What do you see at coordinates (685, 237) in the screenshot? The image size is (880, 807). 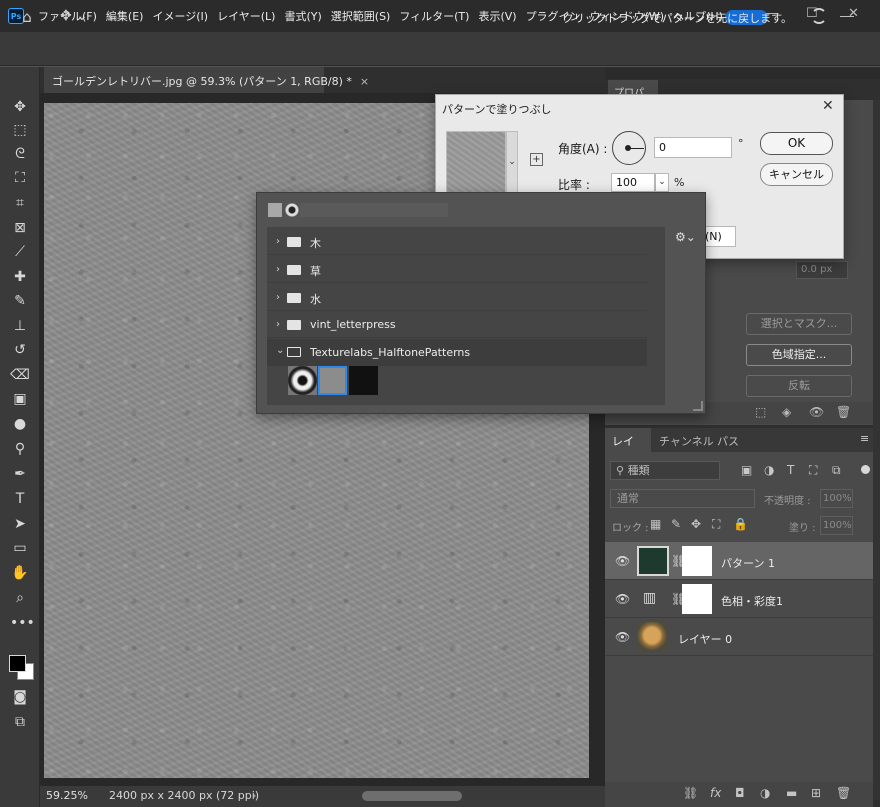 I see `gear-icon: ⚙⌄` at bounding box center [685, 237].